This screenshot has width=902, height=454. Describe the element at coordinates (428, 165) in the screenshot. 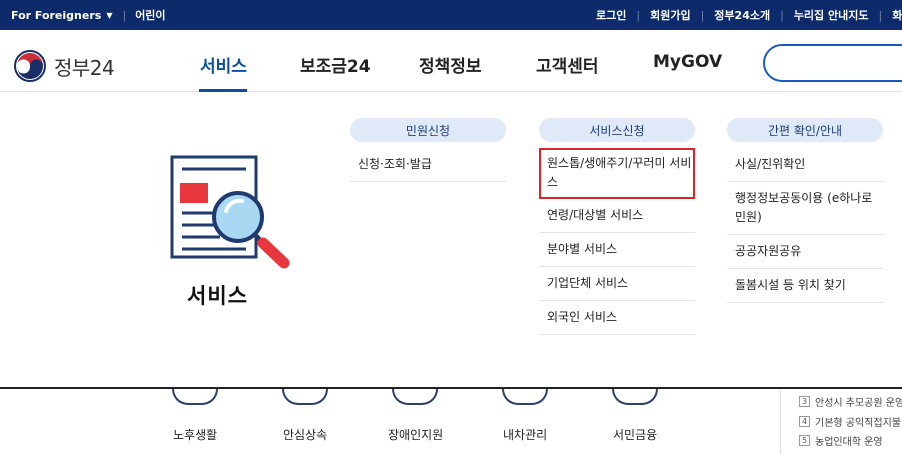

I see `menu-item: 신청·조회·발급` at that location.